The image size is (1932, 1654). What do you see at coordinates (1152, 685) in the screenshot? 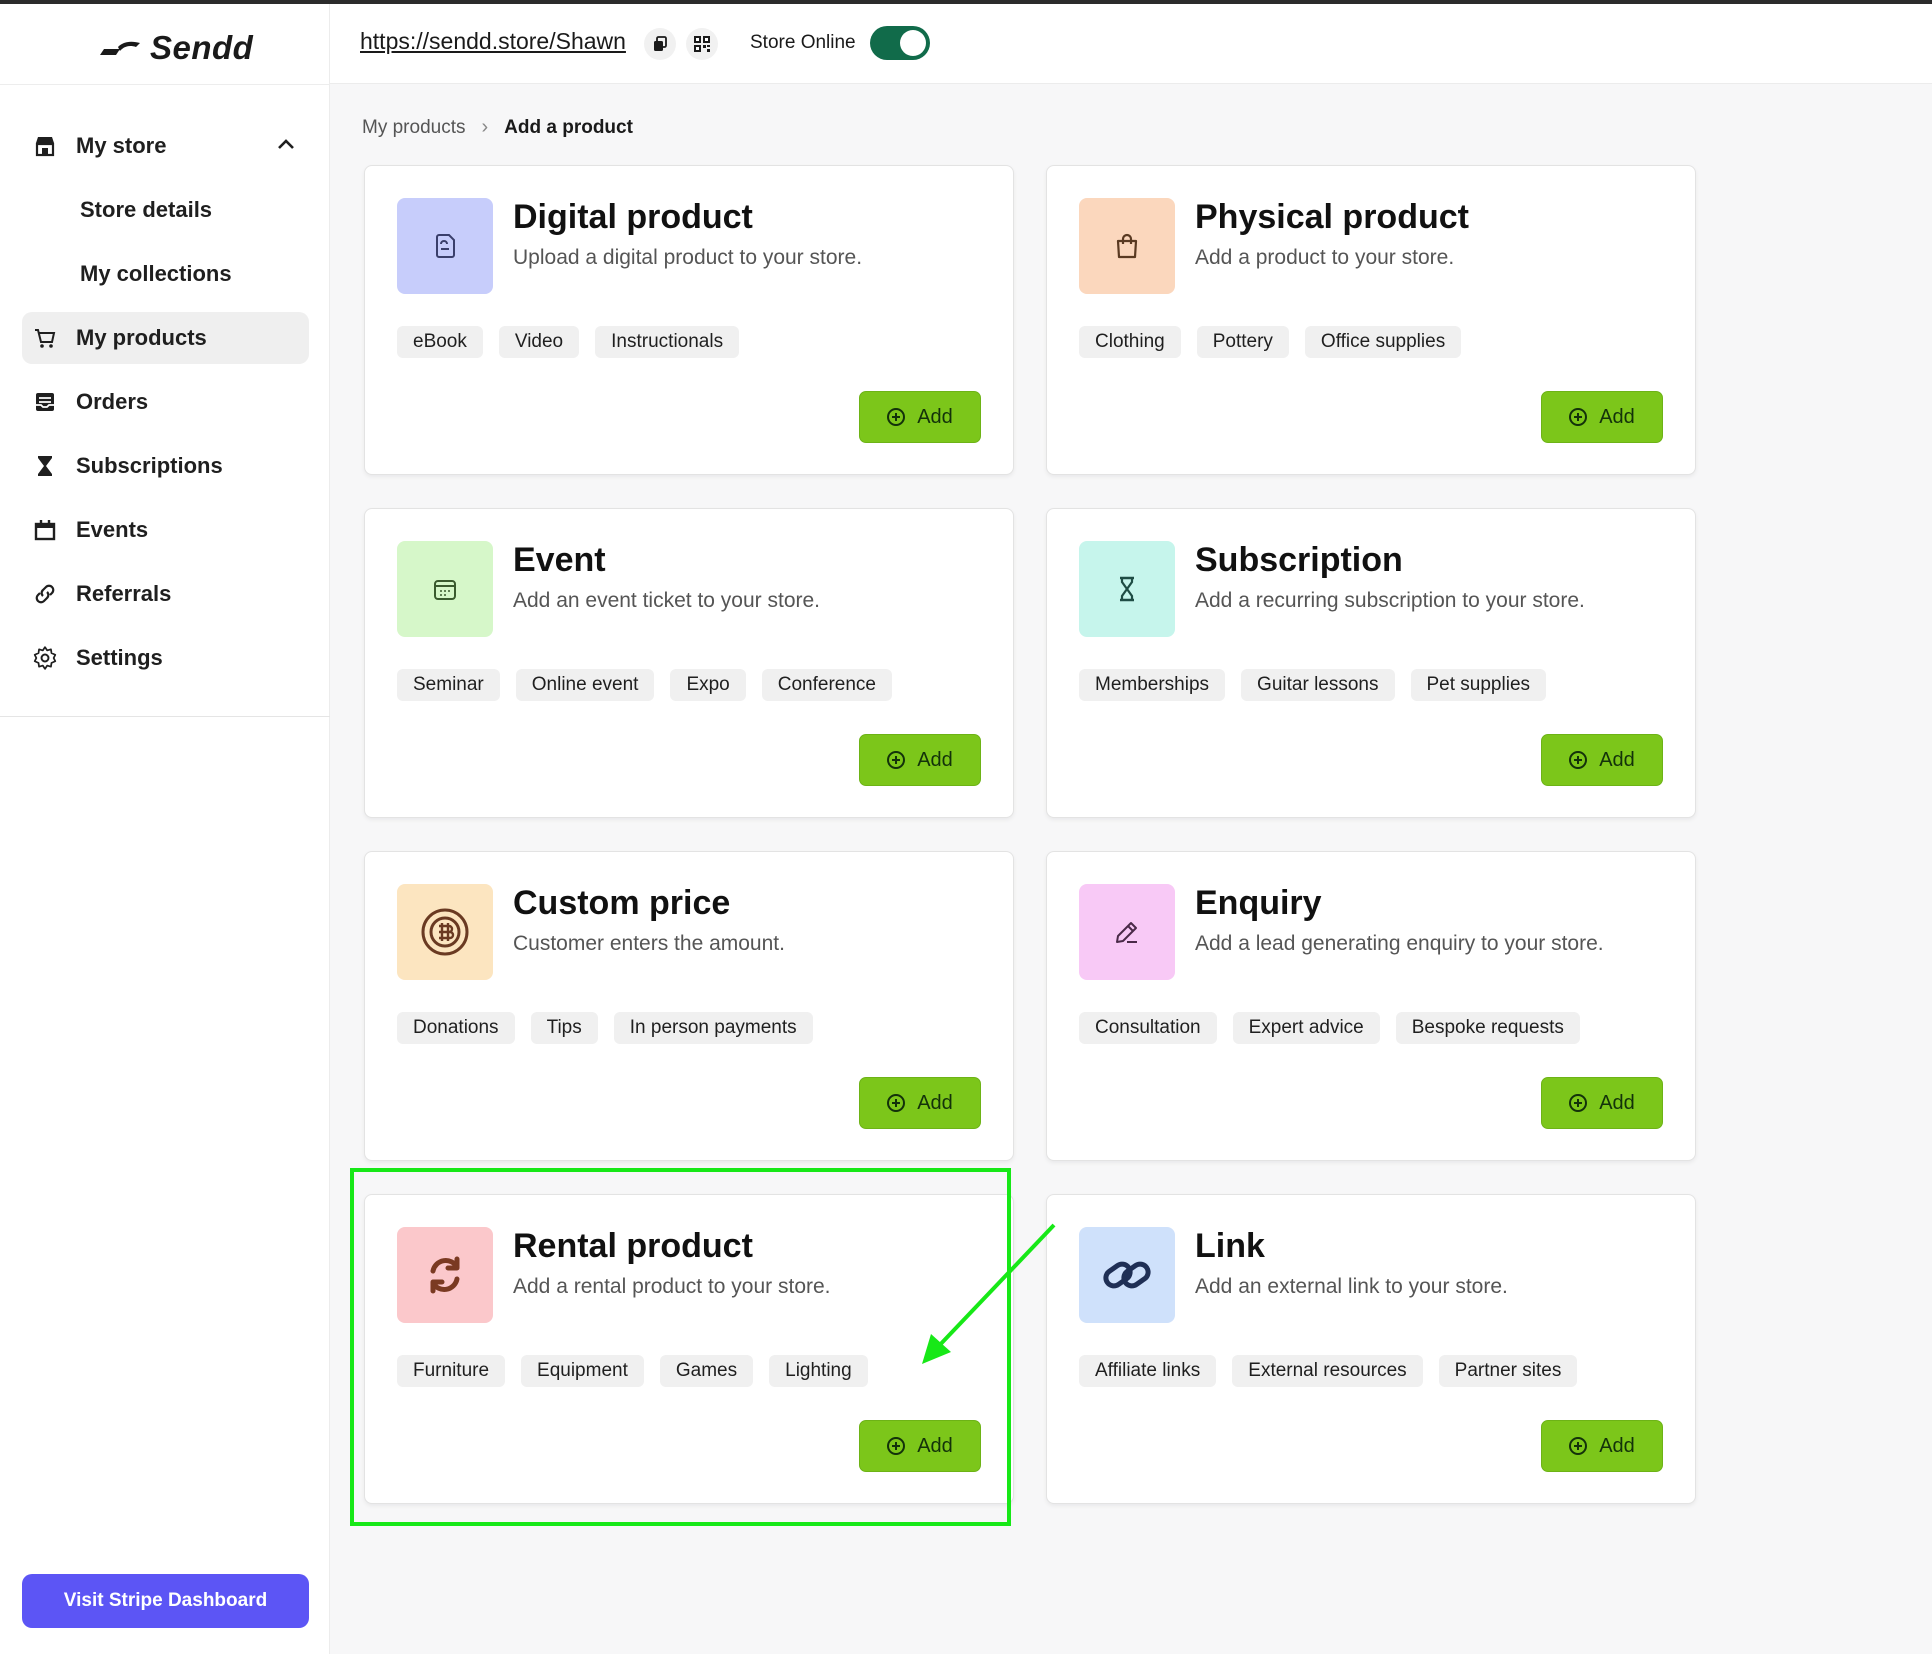
I see `chip: Memberships` at bounding box center [1152, 685].